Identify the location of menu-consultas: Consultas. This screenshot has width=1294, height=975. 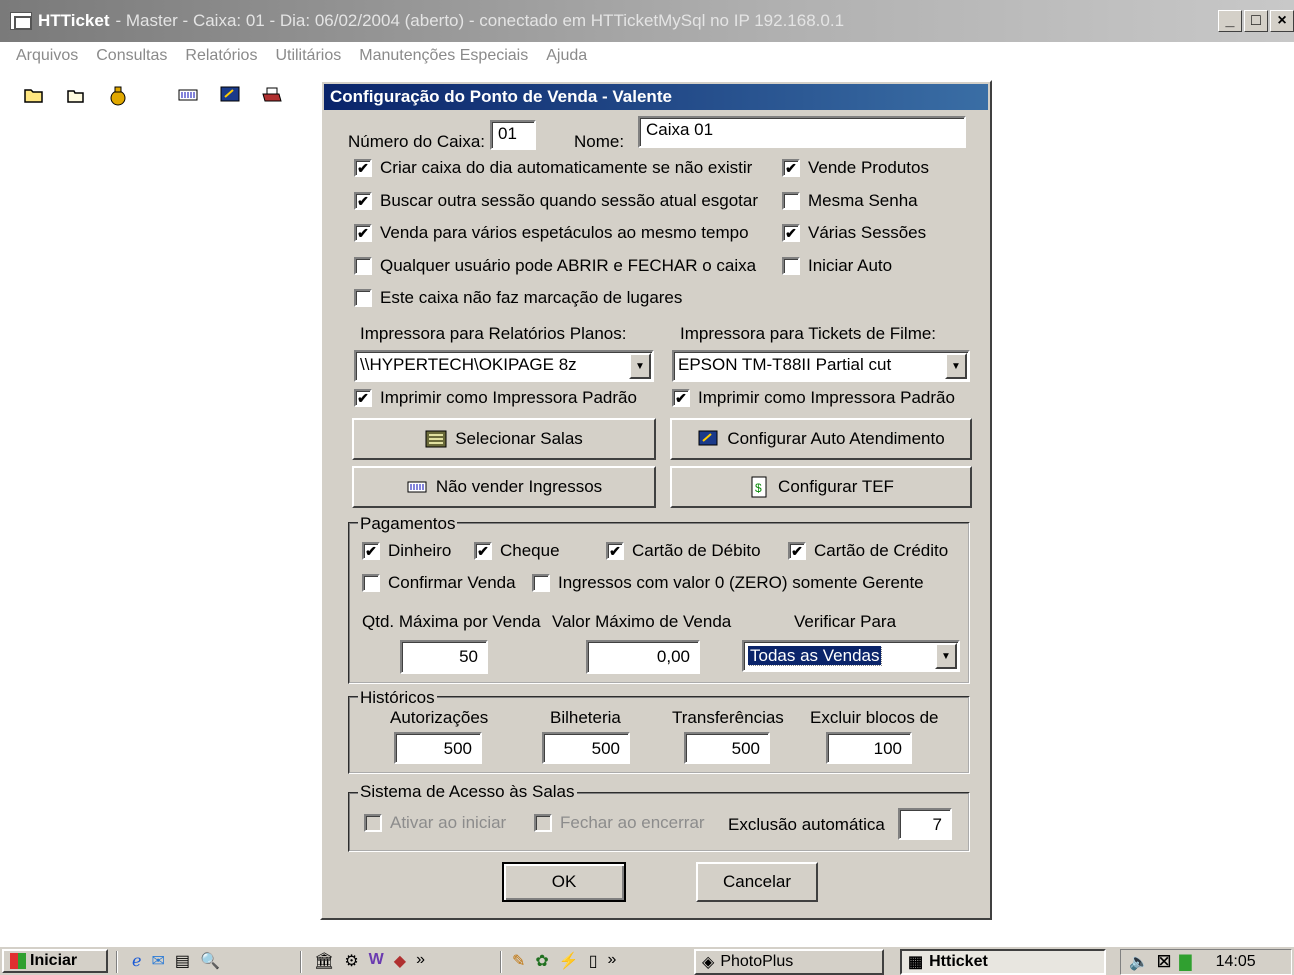
(131, 56).